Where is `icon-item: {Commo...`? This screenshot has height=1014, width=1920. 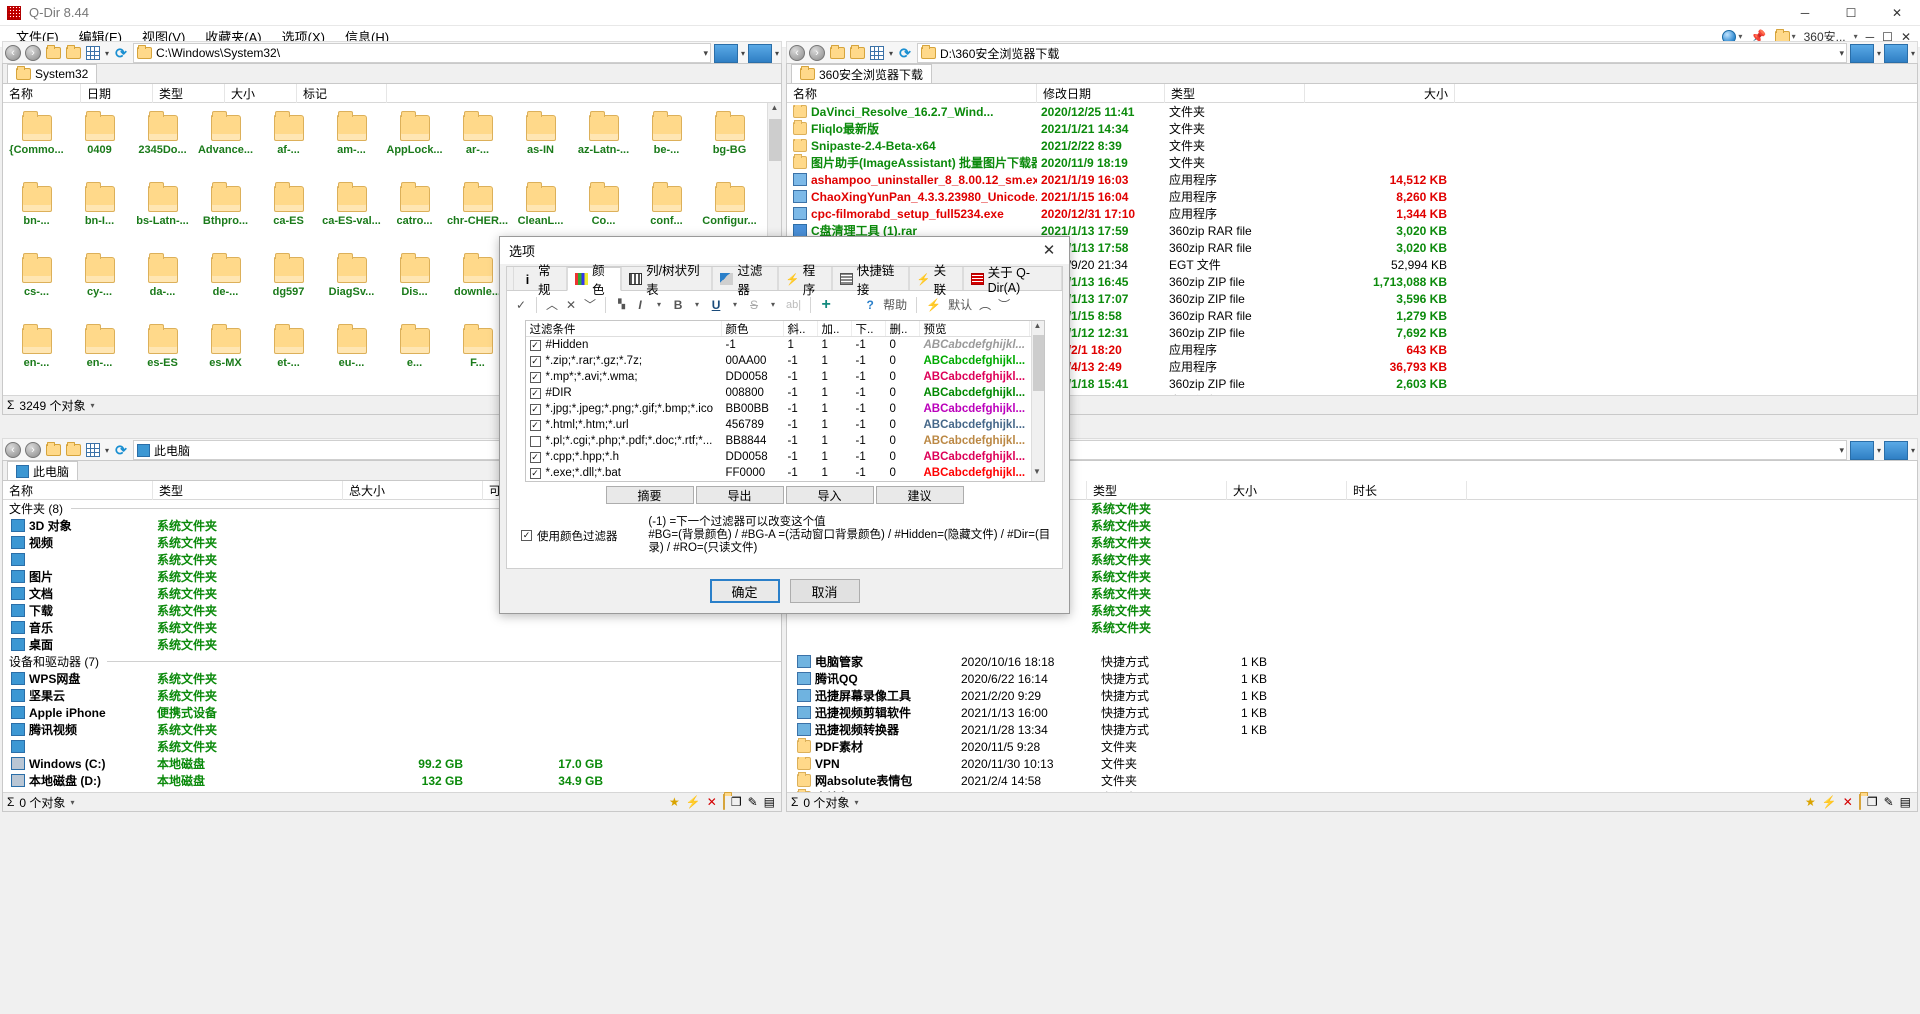
icon-item: {Commo... is located at coordinates (36, 144).